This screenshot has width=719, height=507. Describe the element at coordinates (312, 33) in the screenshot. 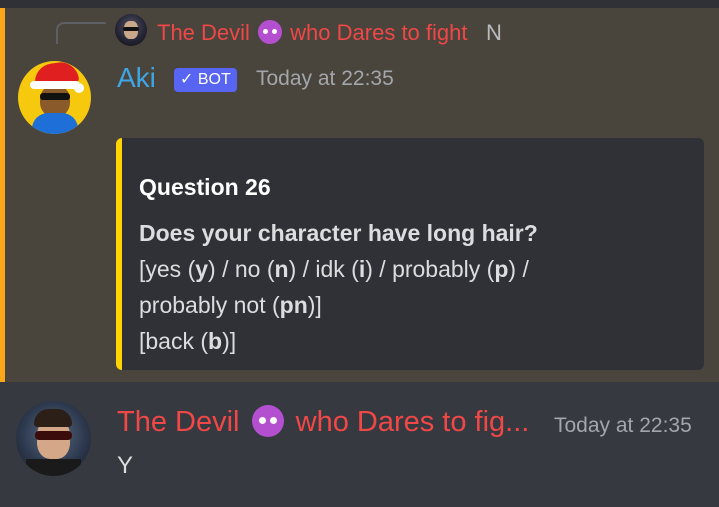

I see `reply-author-name: The Devil who Dares to fight` at that location.